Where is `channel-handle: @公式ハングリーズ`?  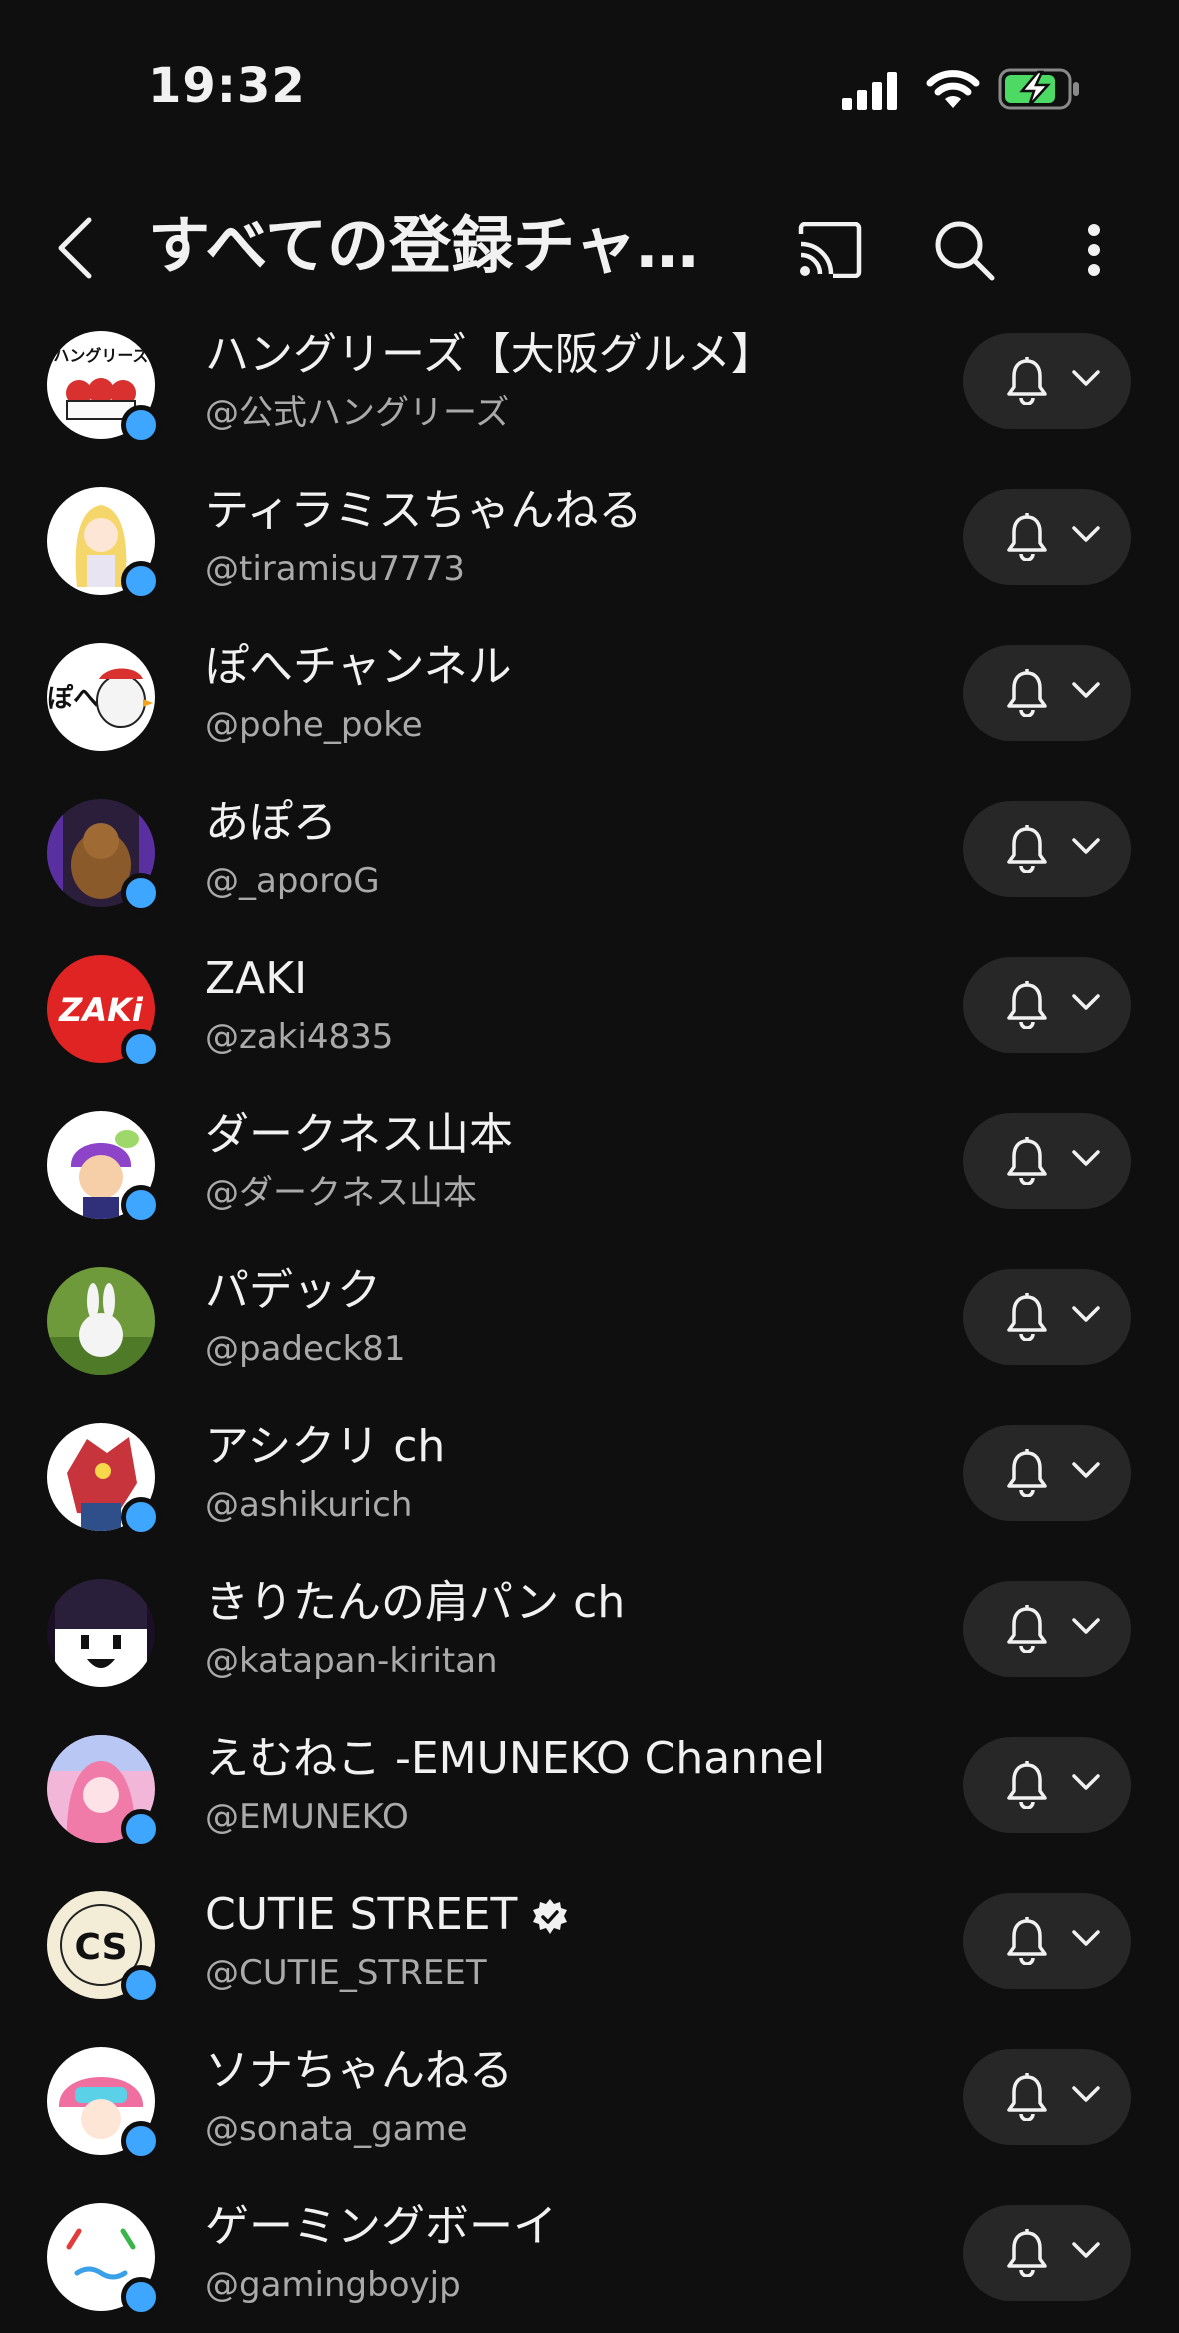
channel-handle: @公式ハングリーズ is located at coordinates (357, 413).